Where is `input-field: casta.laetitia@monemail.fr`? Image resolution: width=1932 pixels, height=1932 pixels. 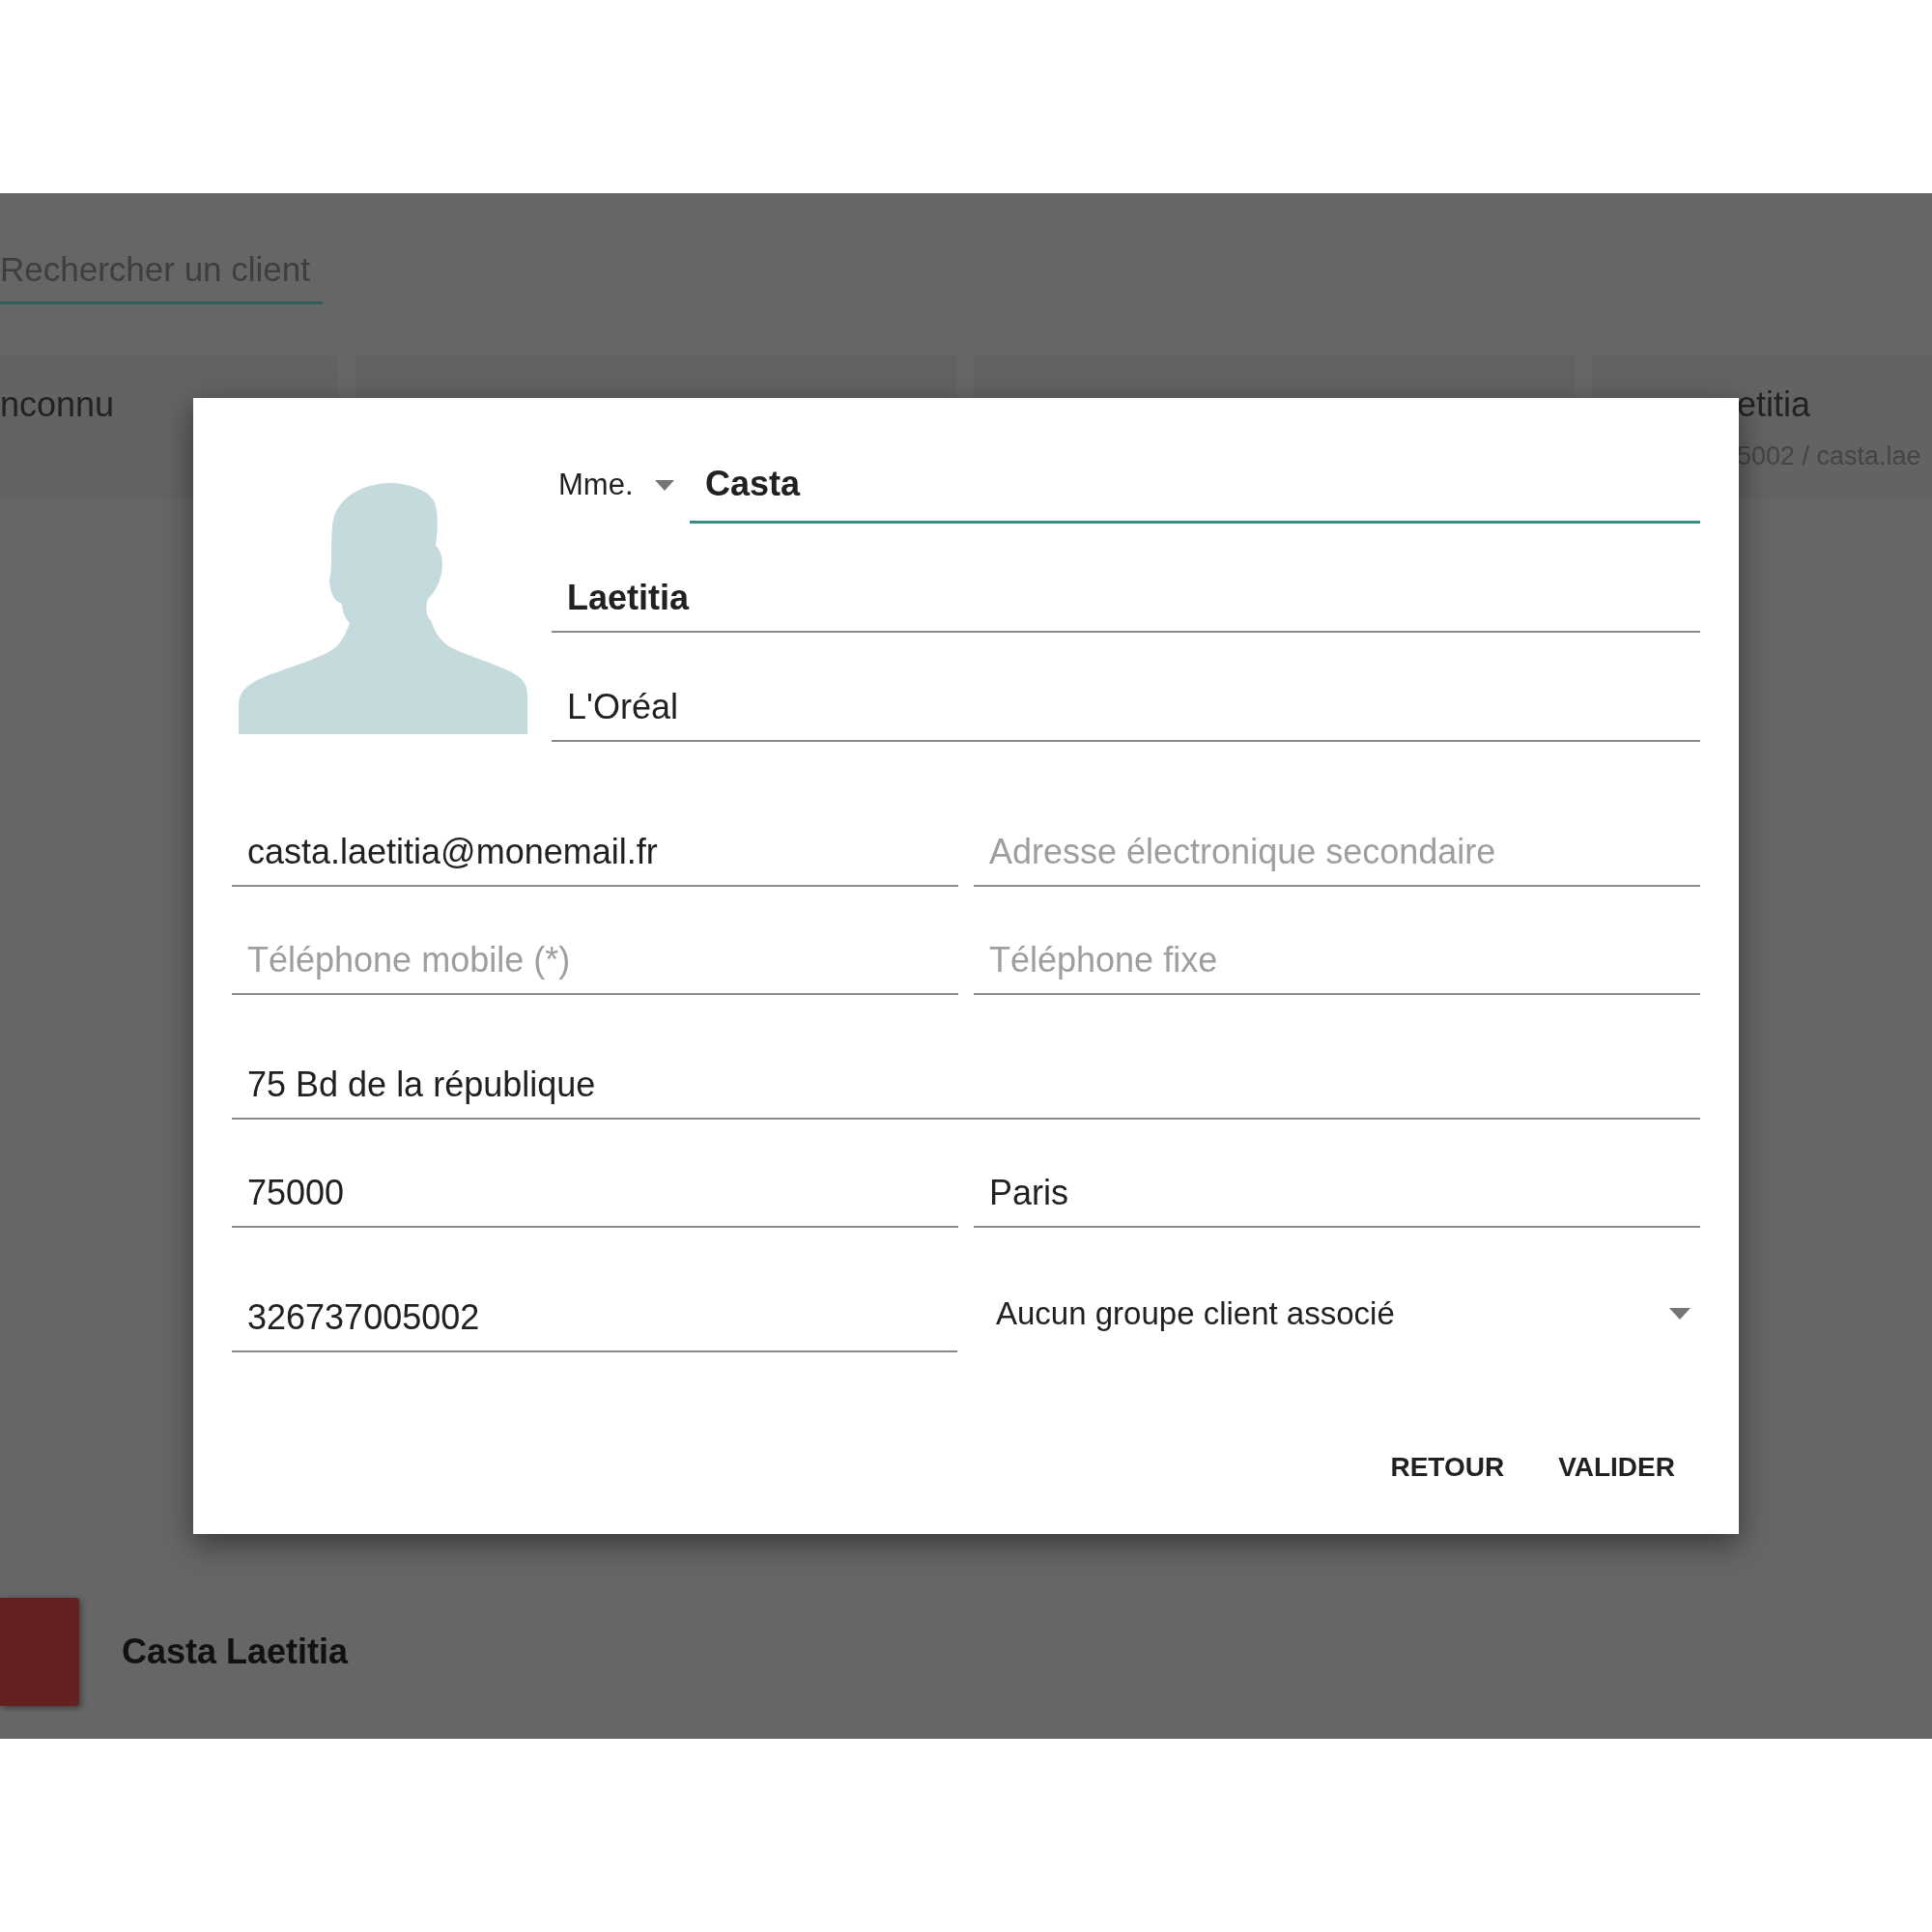
input-field: casta.laetitia@monemail.fr is located at coordinates (595, 848).